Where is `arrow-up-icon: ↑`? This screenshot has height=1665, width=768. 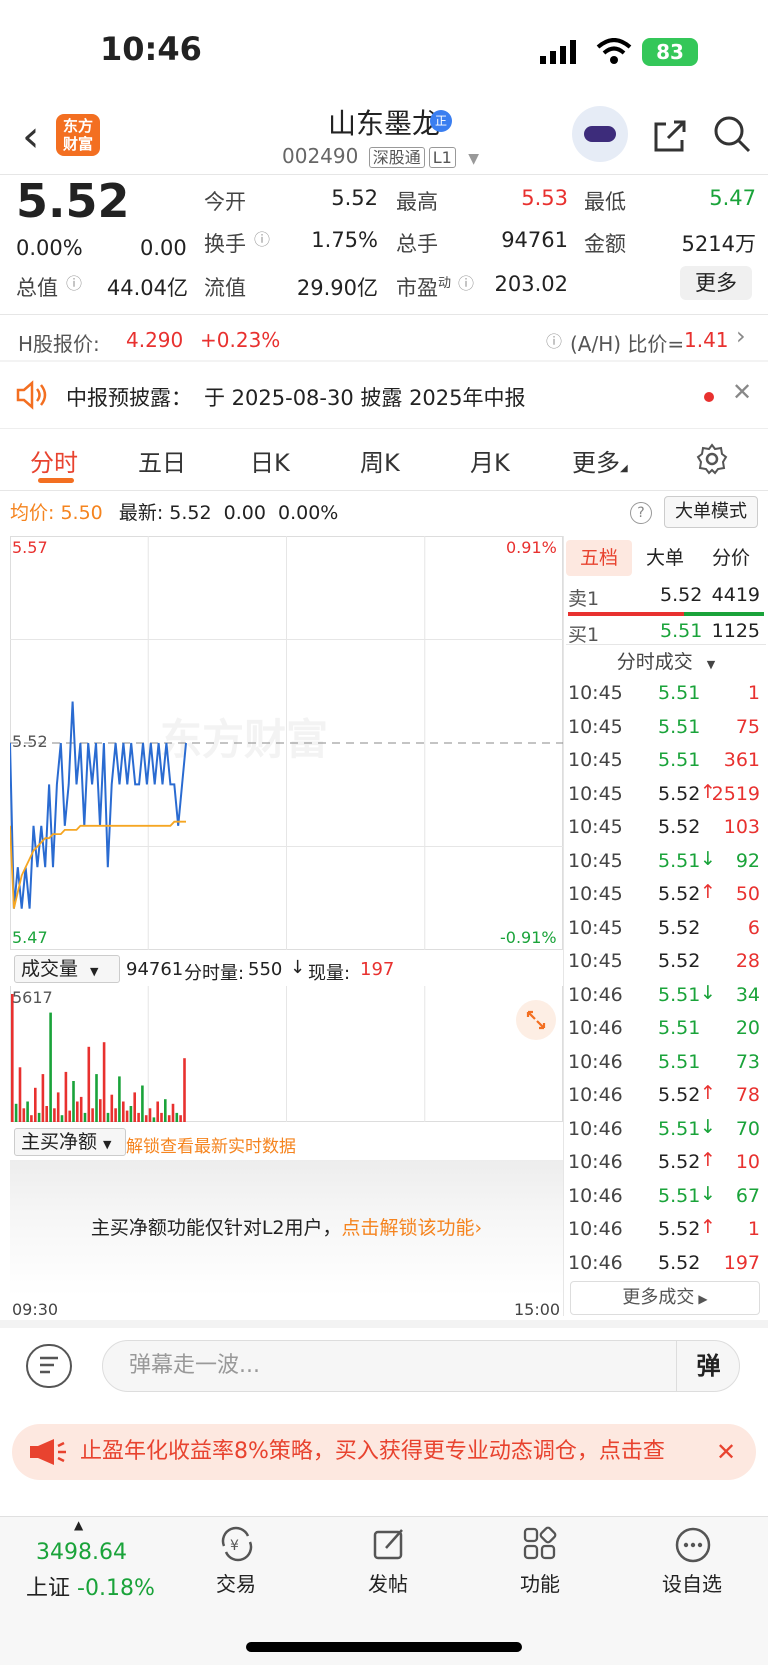
arrow-up-icon: ↑ is located at coordinates (708, 1093).